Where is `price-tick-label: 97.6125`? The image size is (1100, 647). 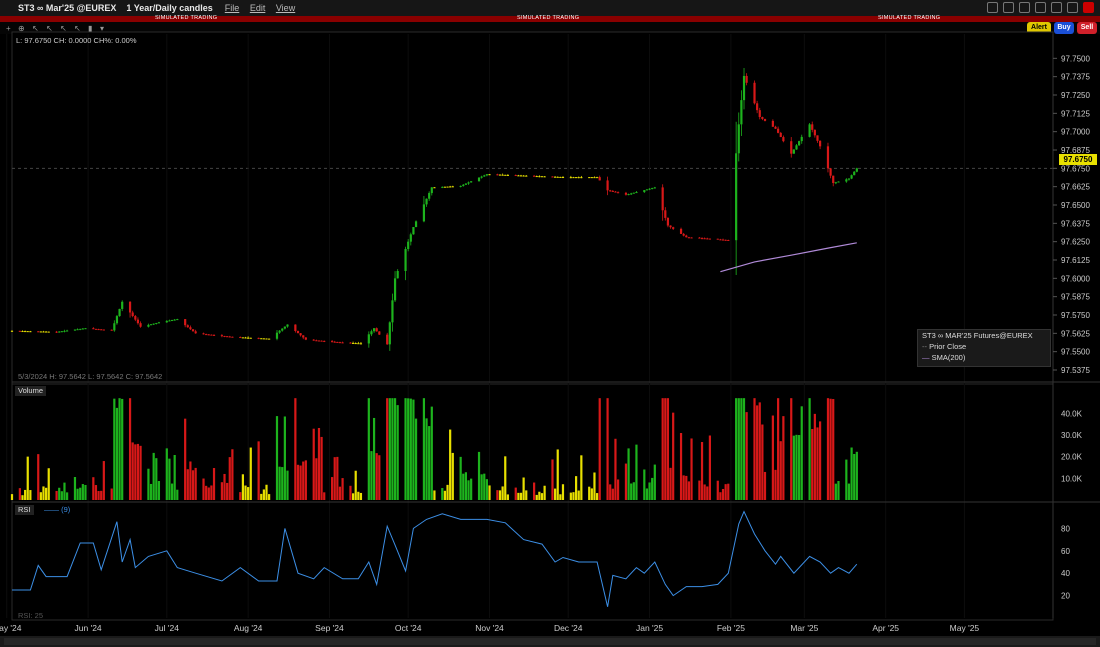 price-tick-label: 97.6125 is located at coordinates (1075, 260).